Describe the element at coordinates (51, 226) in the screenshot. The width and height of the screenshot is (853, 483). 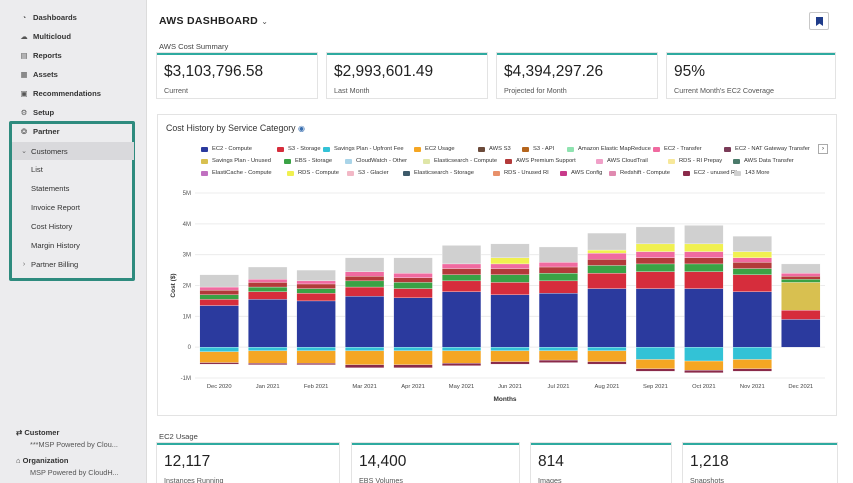
I see `sidebar-item-cost-history: Cost History` at that location.